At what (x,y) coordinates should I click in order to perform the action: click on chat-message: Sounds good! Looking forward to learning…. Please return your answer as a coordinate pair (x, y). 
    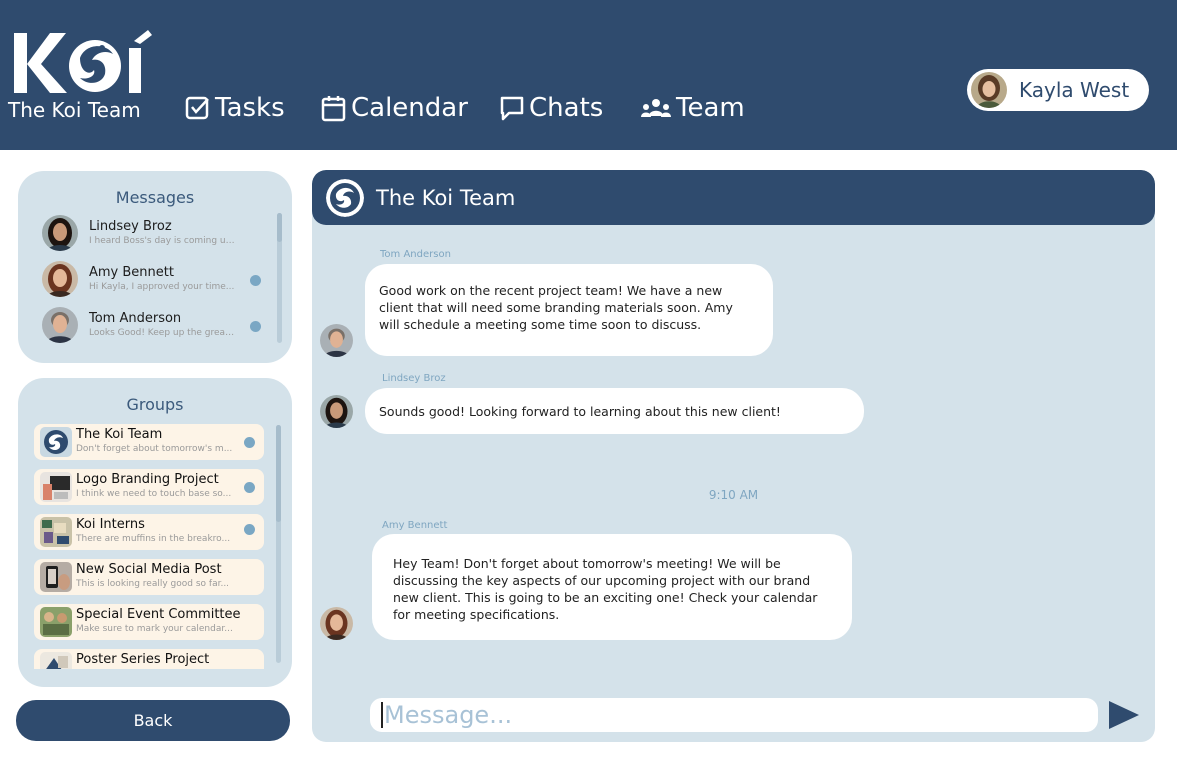
    Looking at the image, I should click on (614, 411).